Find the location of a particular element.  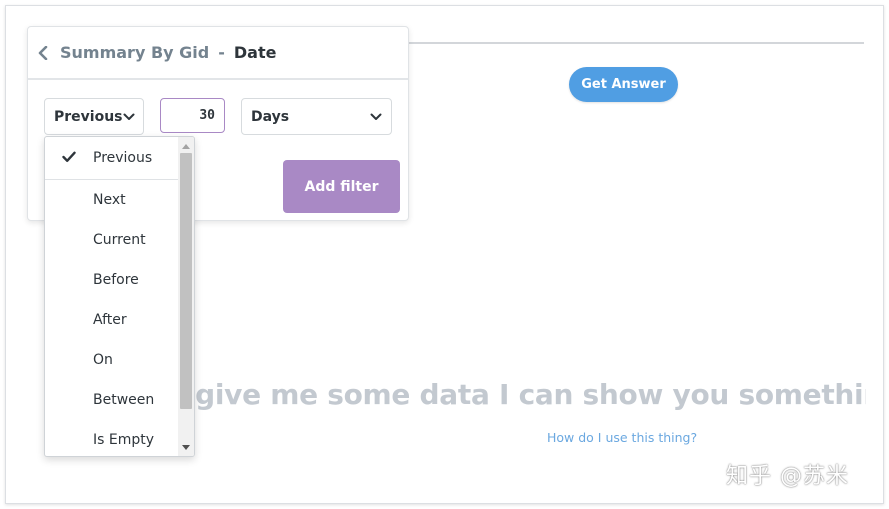

breadcrumb: Summary By Gid - Date is located at coordinates (218, 53).